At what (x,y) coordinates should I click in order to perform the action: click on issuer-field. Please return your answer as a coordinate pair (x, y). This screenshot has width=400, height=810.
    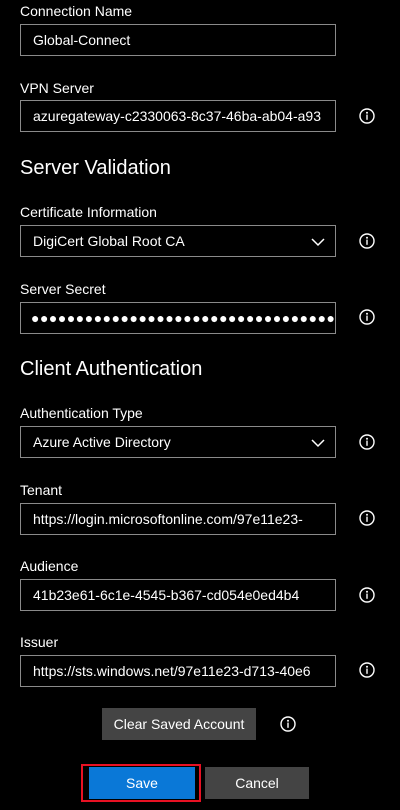
    Looking at the image, I should click on (178, 671).